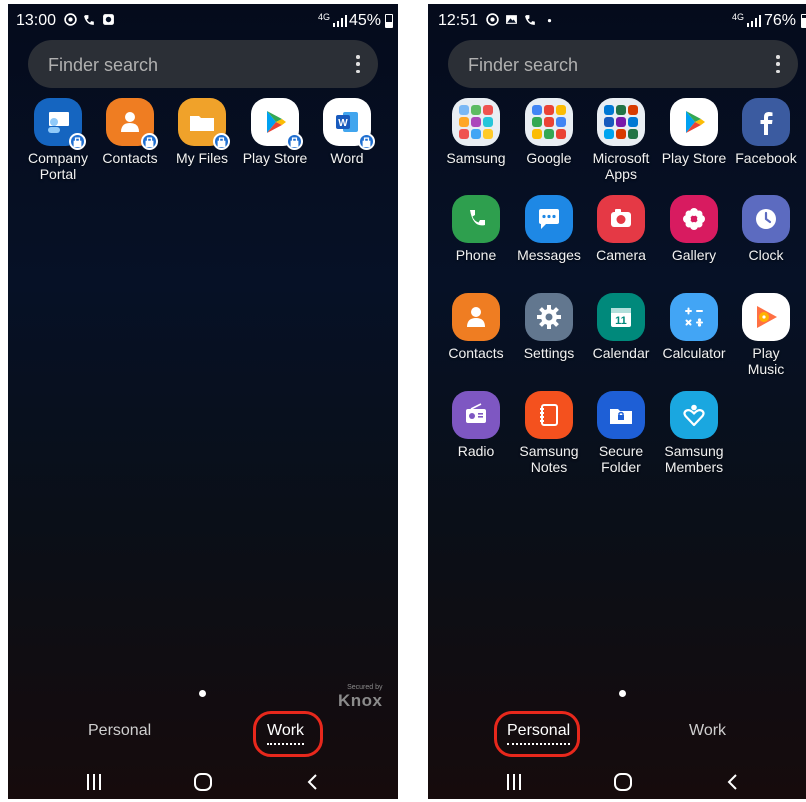  What do you see at coordinates (458, 20) in the screenshot?
I see `status-time: 12:51` at bounding box center [458, 20].